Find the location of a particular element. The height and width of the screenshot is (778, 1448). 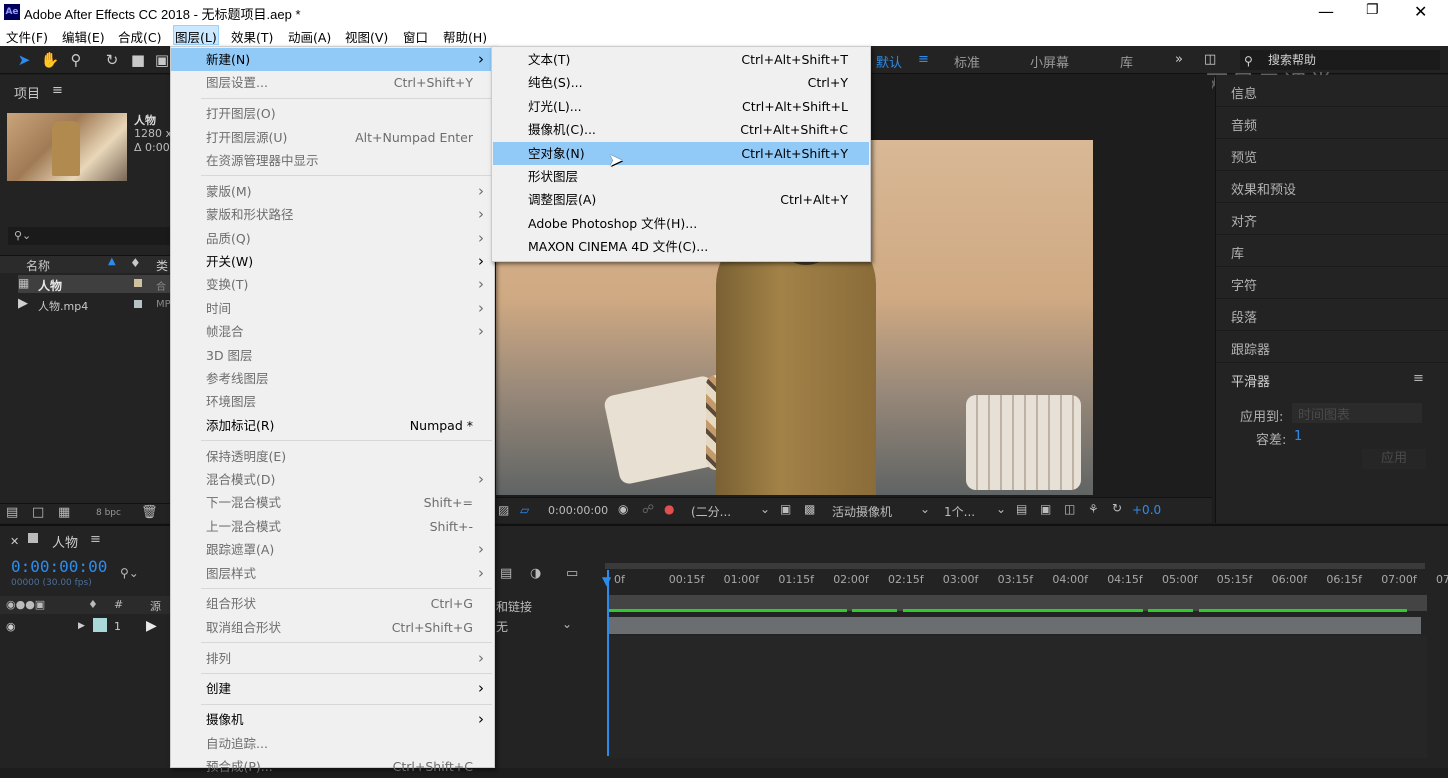

layer-menu-item: 开关(W) › is located at coordinates (332, 261).